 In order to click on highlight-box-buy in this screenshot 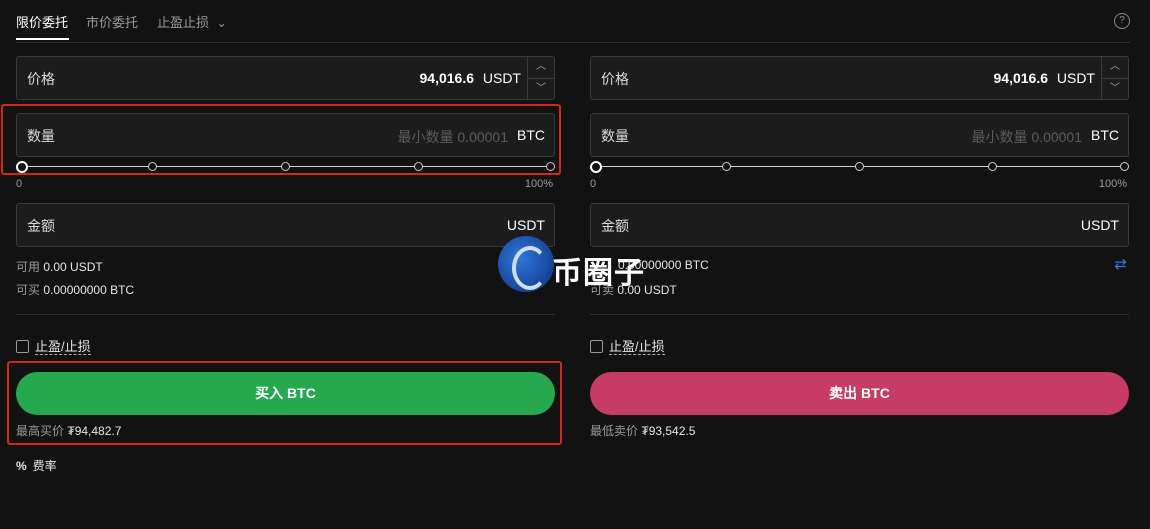, I will do `click(284, 403)`.